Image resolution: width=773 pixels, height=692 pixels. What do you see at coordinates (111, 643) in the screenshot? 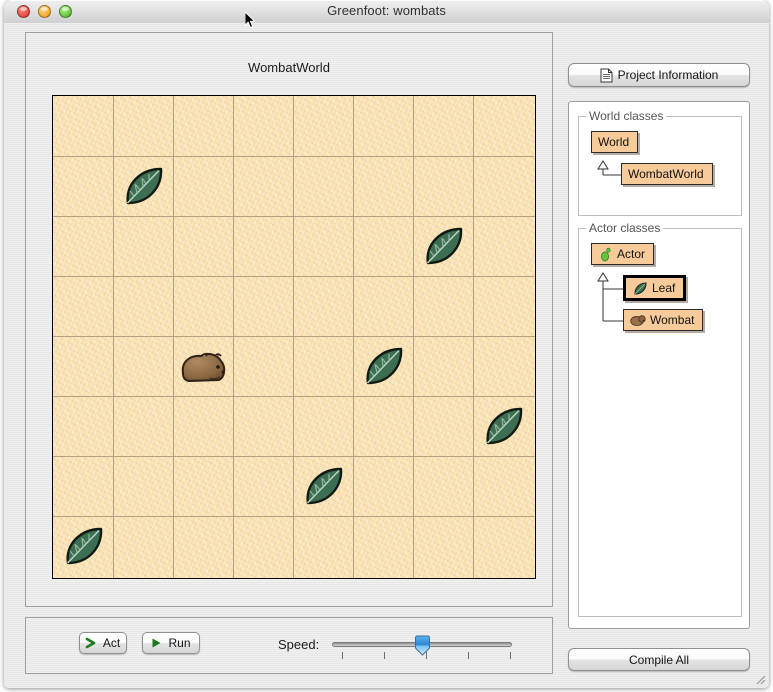
I see `act-button-label: Act` at bounding box center [111, 643].